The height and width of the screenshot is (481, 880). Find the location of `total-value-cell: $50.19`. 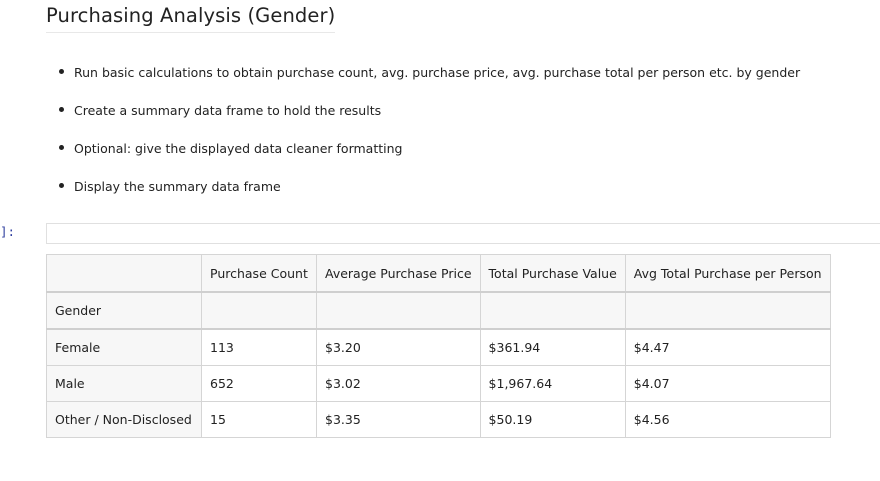

total-value-cell: $50.19 is located at coordinates (552, 419).